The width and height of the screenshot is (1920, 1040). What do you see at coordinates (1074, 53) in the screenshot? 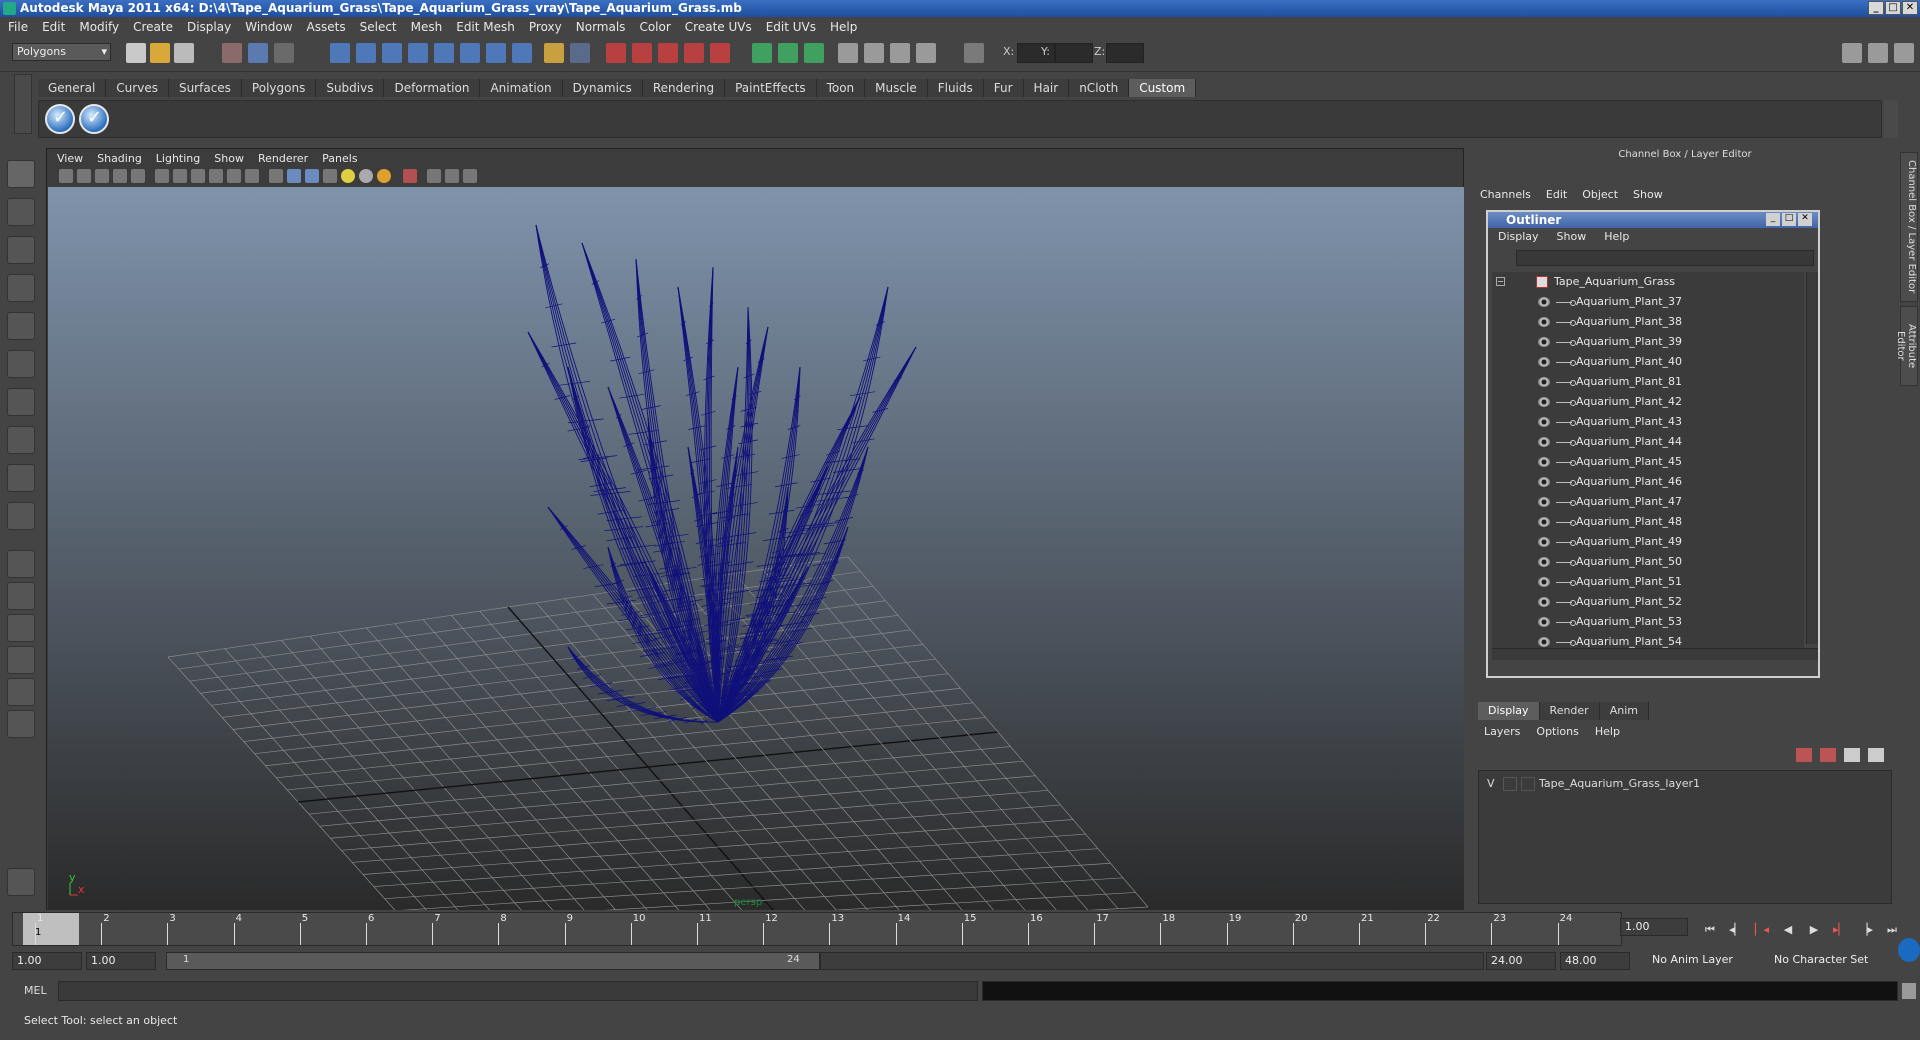
I see `y-coord-field` at bounding box center [1074, 53].